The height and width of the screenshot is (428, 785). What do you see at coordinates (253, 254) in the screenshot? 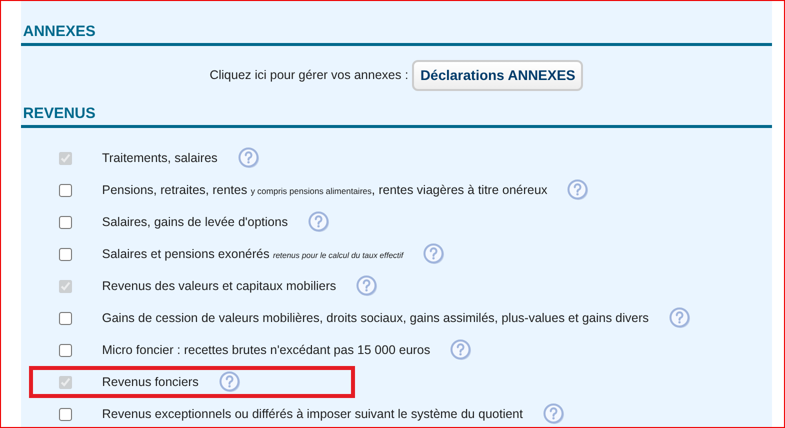
I see `income-label: Salaires et pensions exonérés retenus pour le calcul du taux effectif` at bounding box center [253, 254].